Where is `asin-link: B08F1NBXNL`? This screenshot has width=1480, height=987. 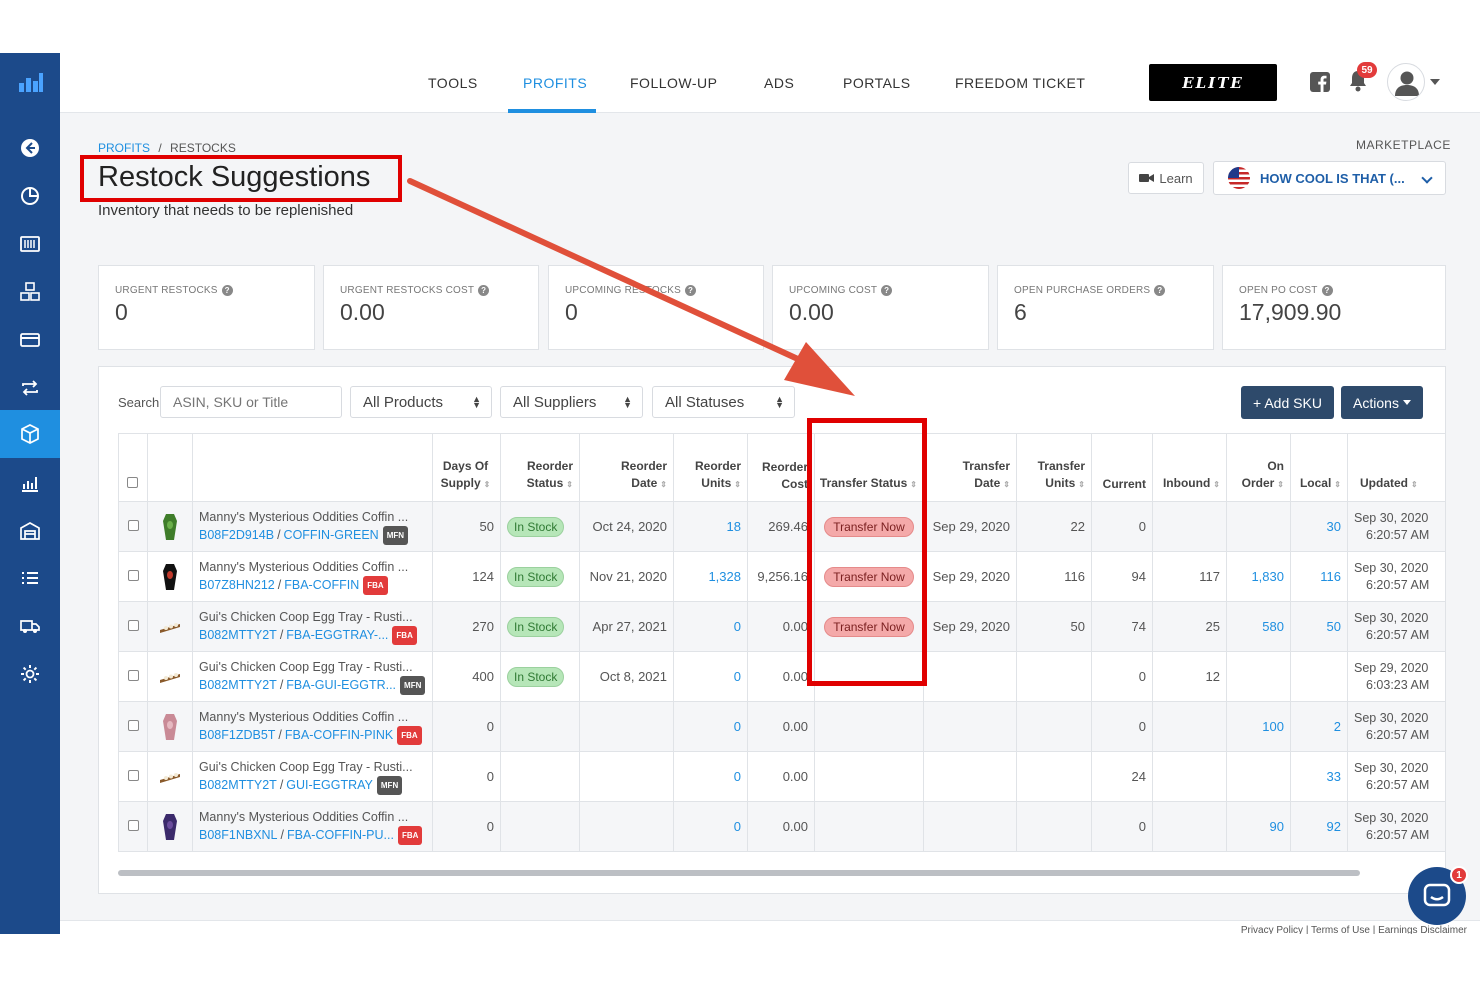 asin-link: B08F1NBXNL is located at coordinates (238, 835).